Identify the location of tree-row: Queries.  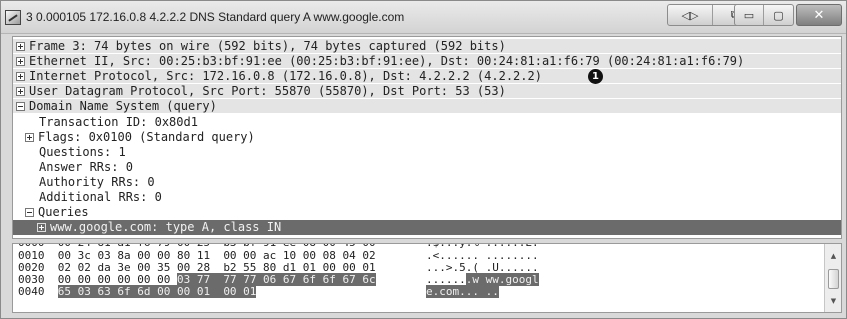
(427, 212).